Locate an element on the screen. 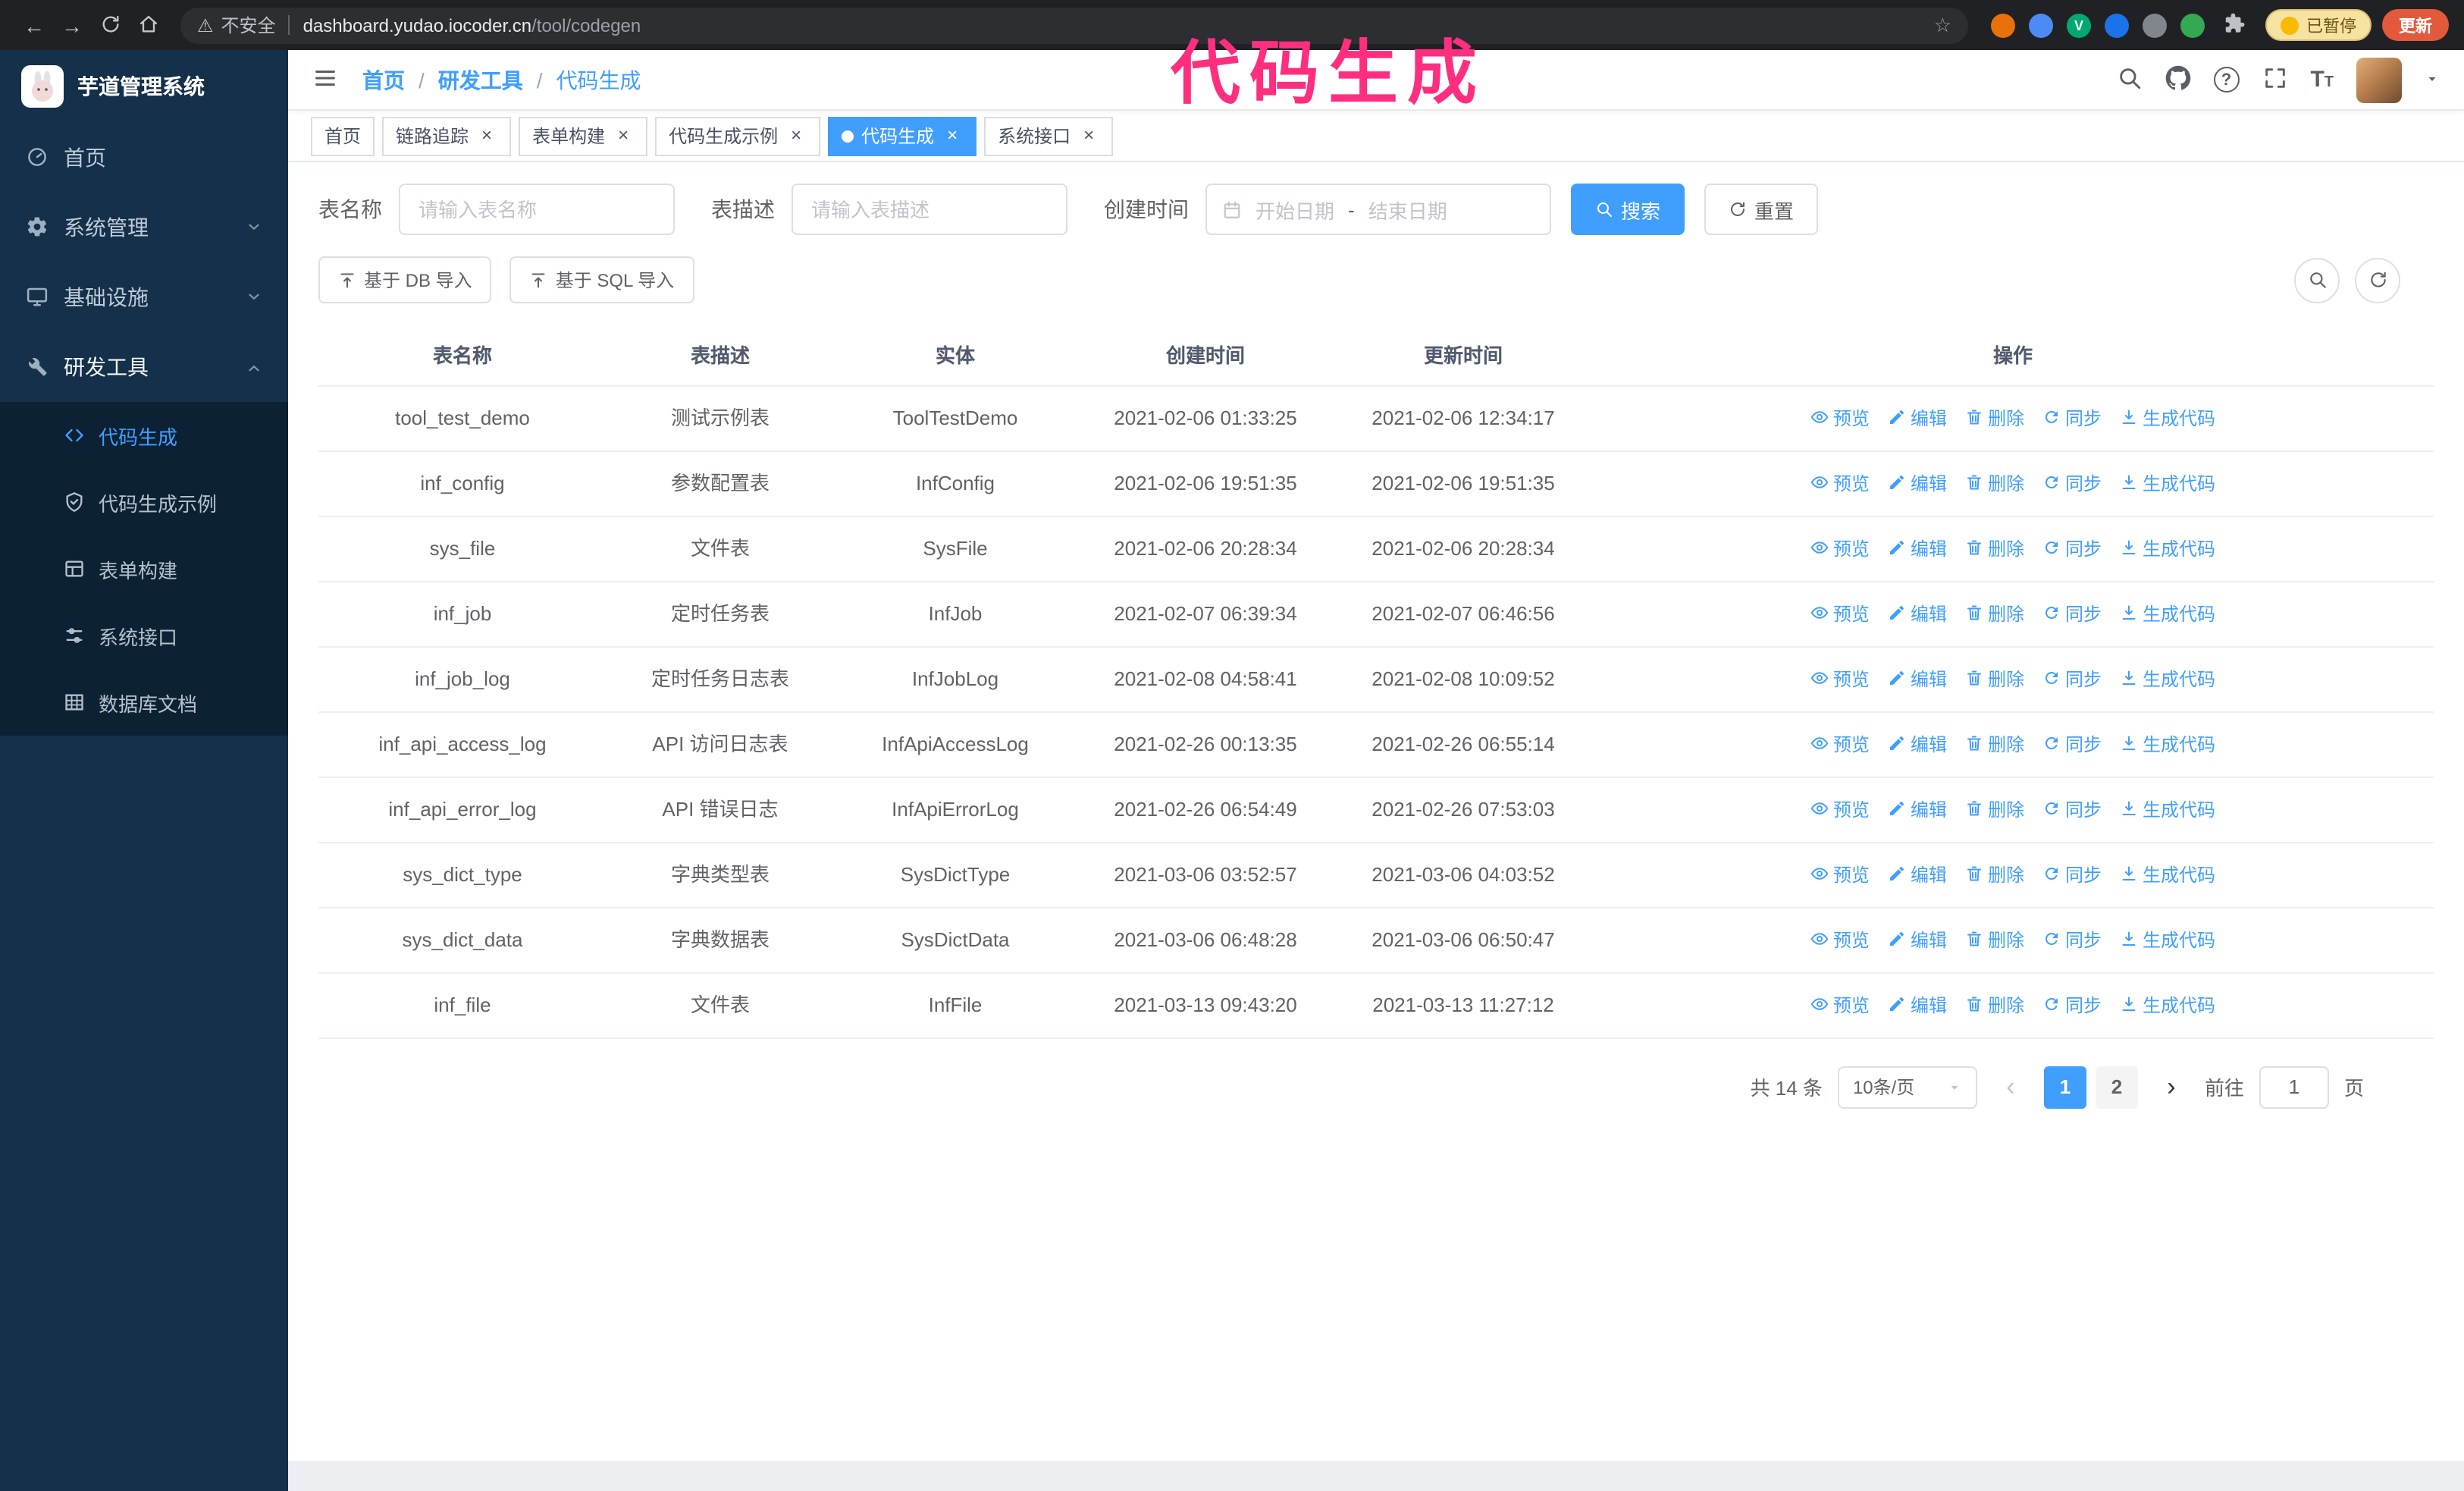 Image resolution: width=2464 pixels, height=1491 pixels. search-icon is located at coordinates (2129, 79).